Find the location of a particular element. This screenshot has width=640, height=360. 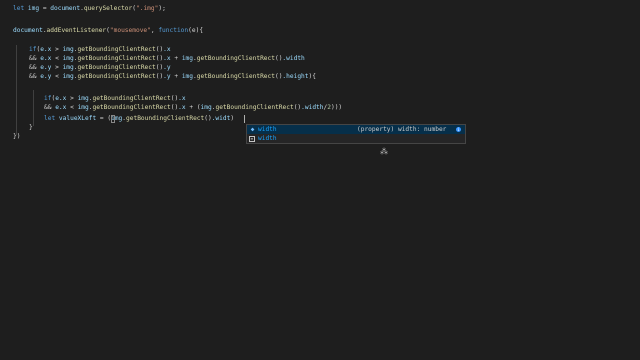

code-line-14: }) is located at coordinates (16, 136).